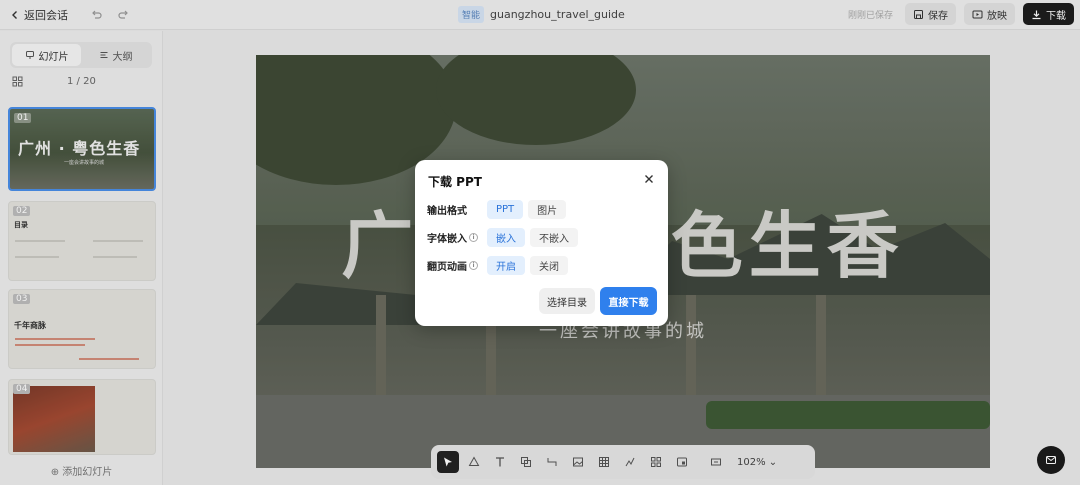  Describe the element at coordinates (554, 237) in the screenshot. I see `embed-option-no: 不嵌入` at that location.